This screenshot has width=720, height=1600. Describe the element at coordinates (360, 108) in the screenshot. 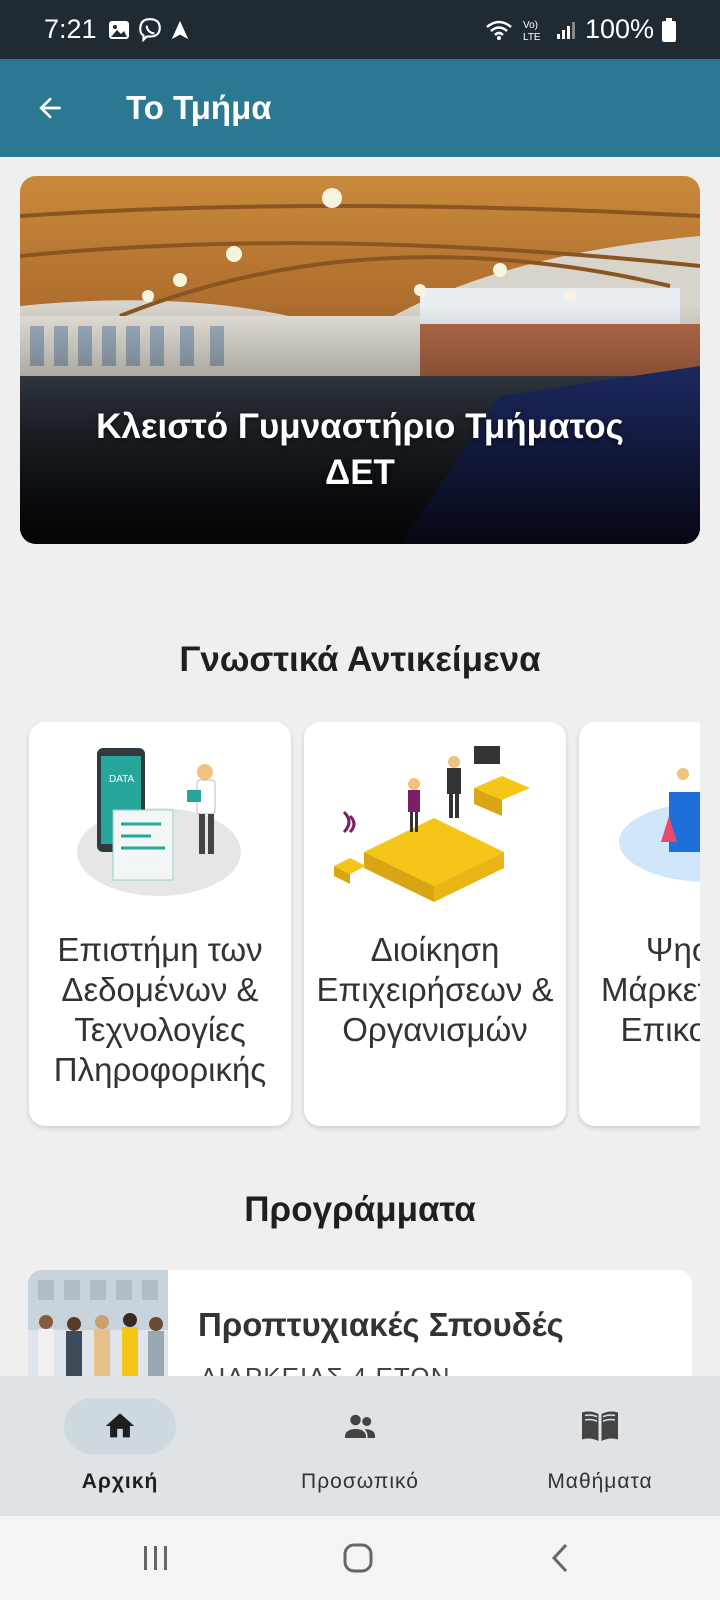

I see `app-bar: Το Τμήμα` at that location.